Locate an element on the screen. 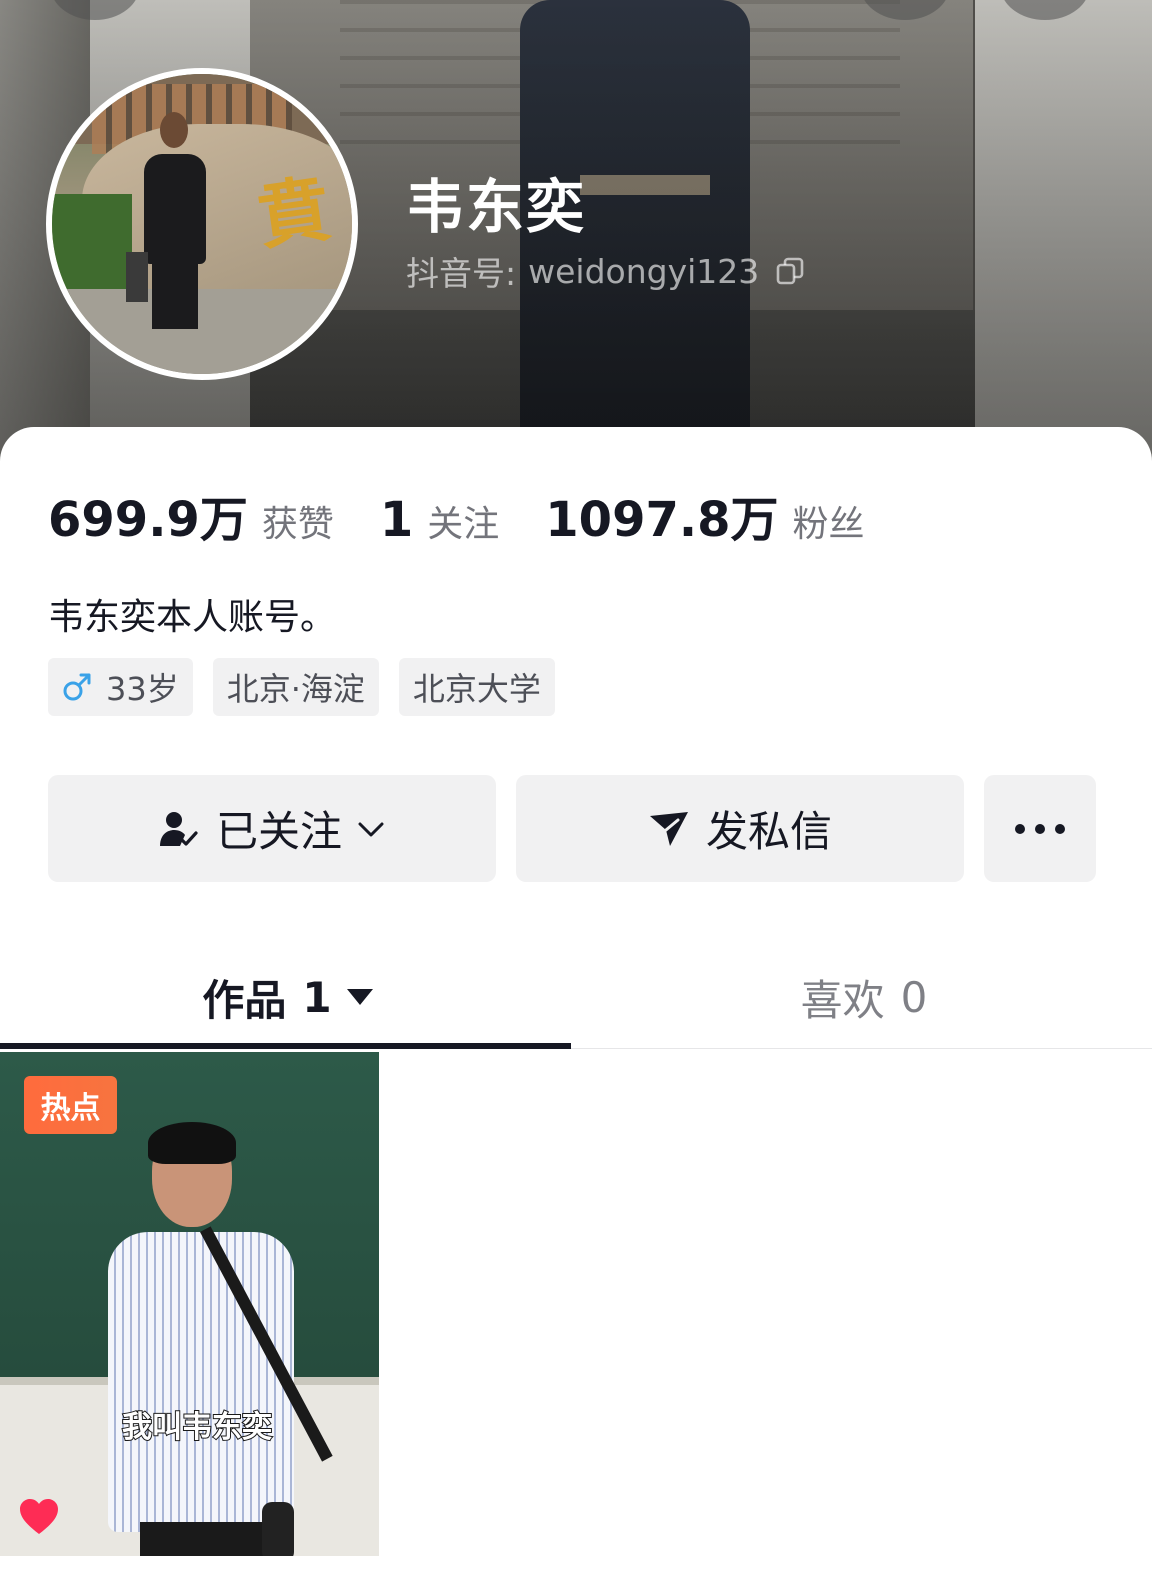 The width and height of the screenshot is (1152, 1582). video-caption: 我叫韦东奕 is located at coordinates (197, 1427).